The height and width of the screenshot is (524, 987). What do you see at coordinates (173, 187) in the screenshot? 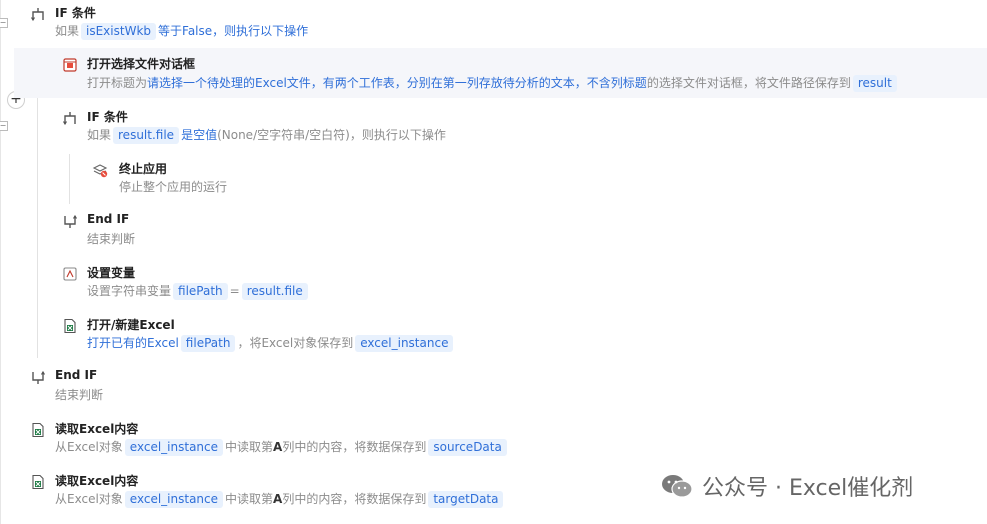
I see `step-desc: 停止整个应用的运行` at bounding box center [173, 187].